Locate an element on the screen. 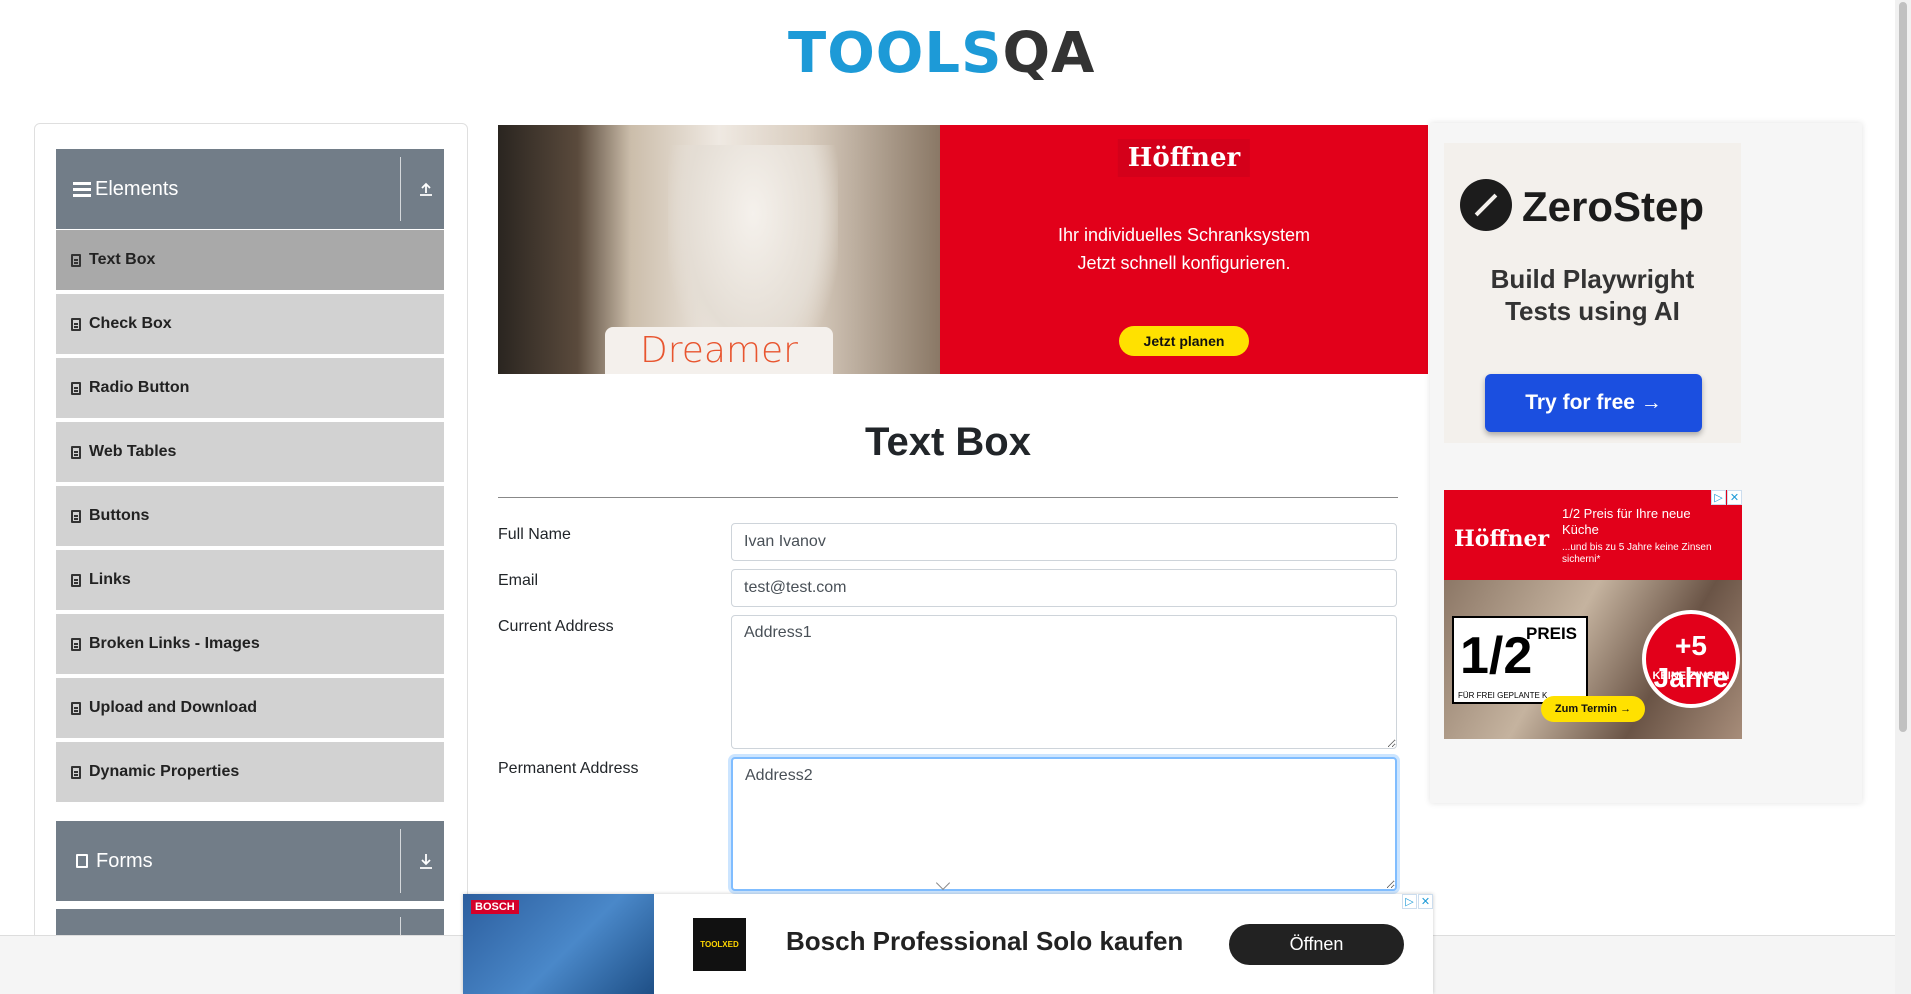 This screenshot has width=1911, height=994. interest-free-big: +5 Jahre is located at coordinates (1691, 661).